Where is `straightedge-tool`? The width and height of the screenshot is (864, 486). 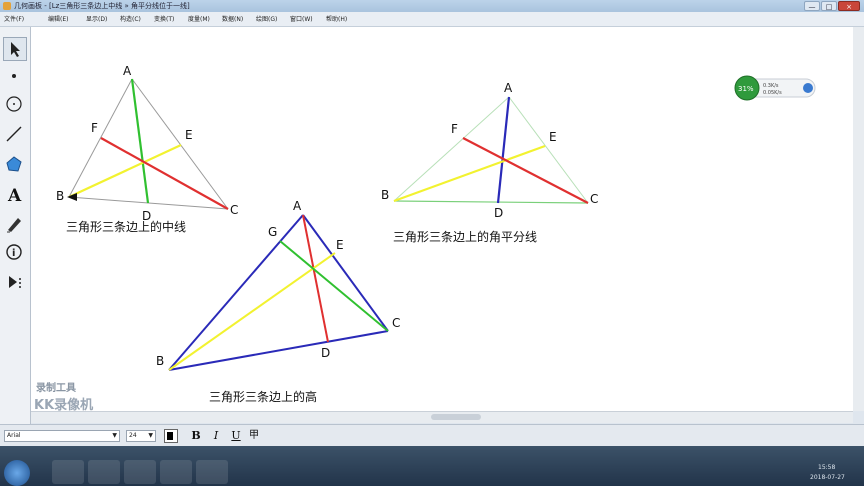 straightedge-tool is located at coordinates (15, 135).